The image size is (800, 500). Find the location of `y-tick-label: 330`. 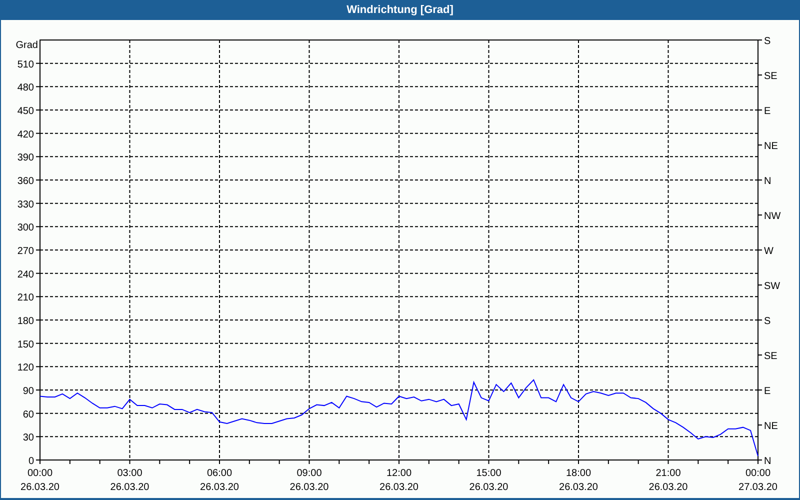

y-tick-label: 330 is located at coordinates (25, 204).